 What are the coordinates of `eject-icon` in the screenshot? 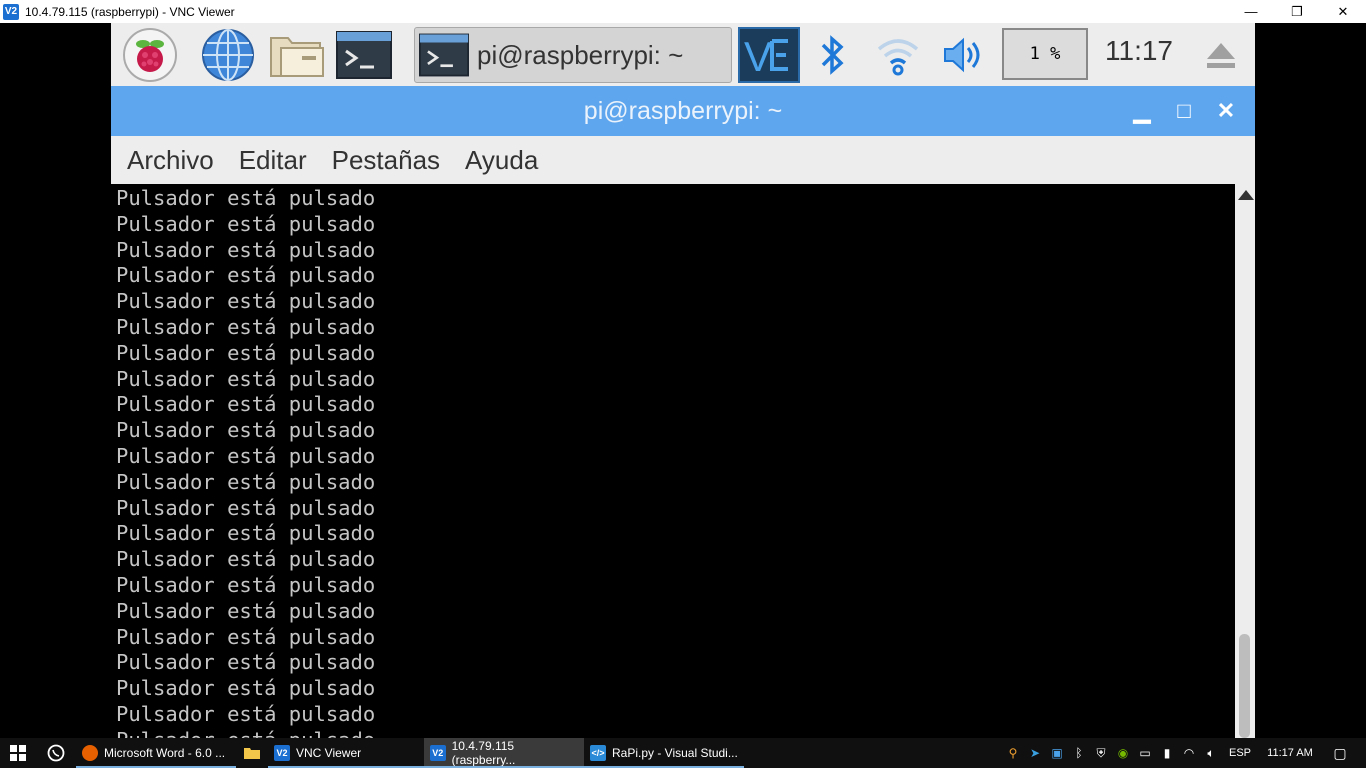 It's located at (1221, 55).